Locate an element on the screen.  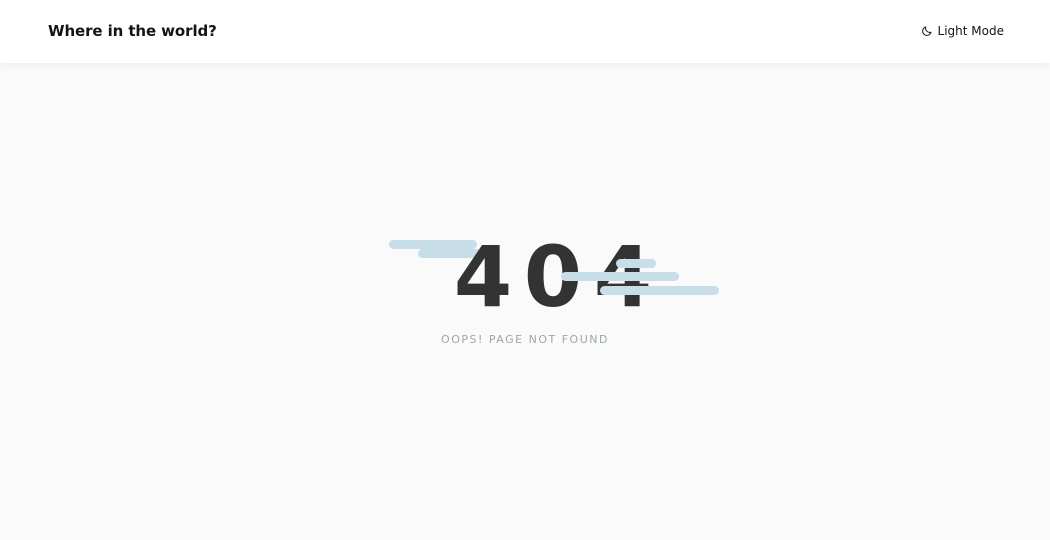
error-message: OOPS! PAGE NOT FOUND is located at coordinates (525, 339).